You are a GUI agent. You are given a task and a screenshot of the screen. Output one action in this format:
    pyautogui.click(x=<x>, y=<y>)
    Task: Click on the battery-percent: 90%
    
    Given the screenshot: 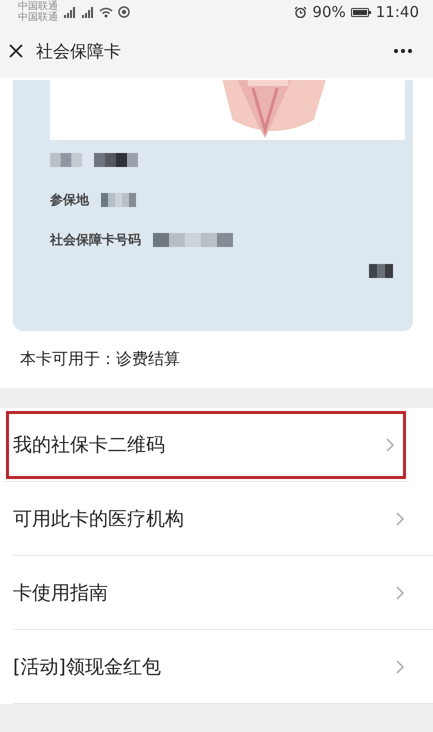 What is the action you would take?
    pyautogui.click(x=329, y=12)
    